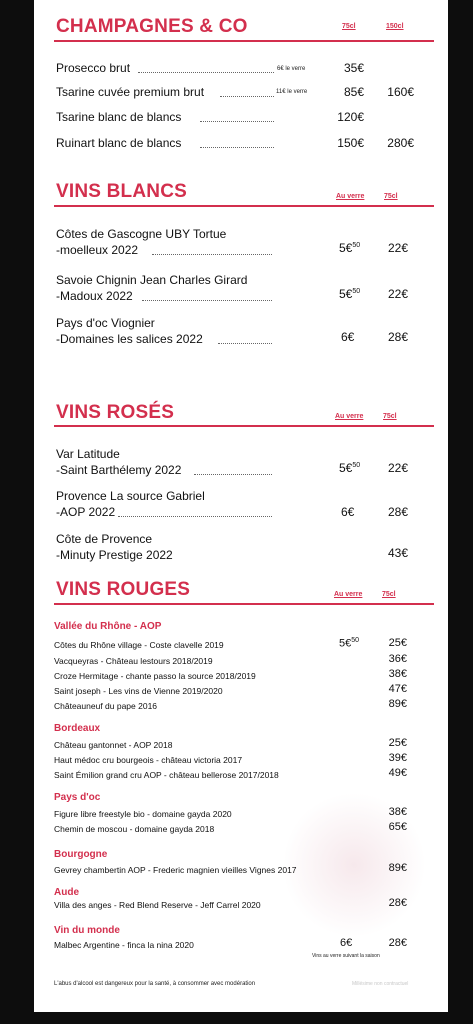 The image size is (473, 1024). What do you see at coordinates (397, 827) in the screenshot?
I see `bottle-price: 65€` at bounding box center [397, 827].